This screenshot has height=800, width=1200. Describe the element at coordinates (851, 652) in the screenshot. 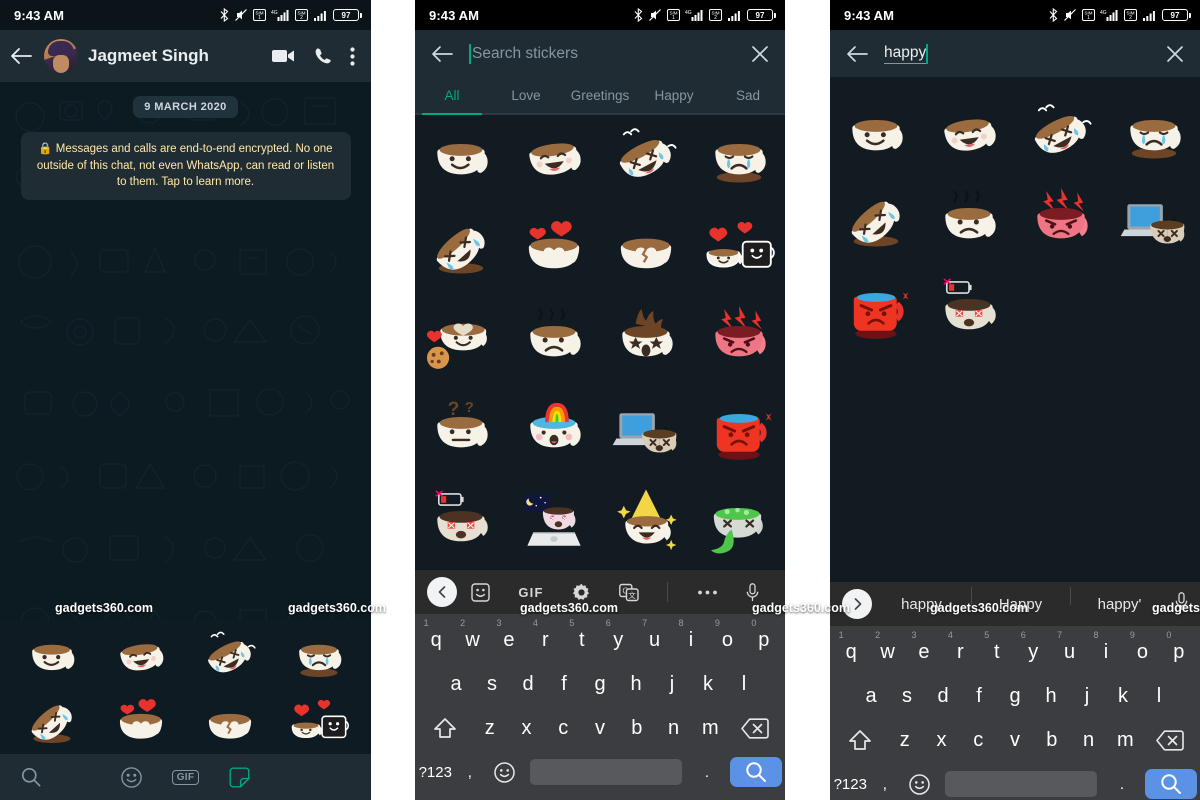

I see `key-q: 1q` at that location.